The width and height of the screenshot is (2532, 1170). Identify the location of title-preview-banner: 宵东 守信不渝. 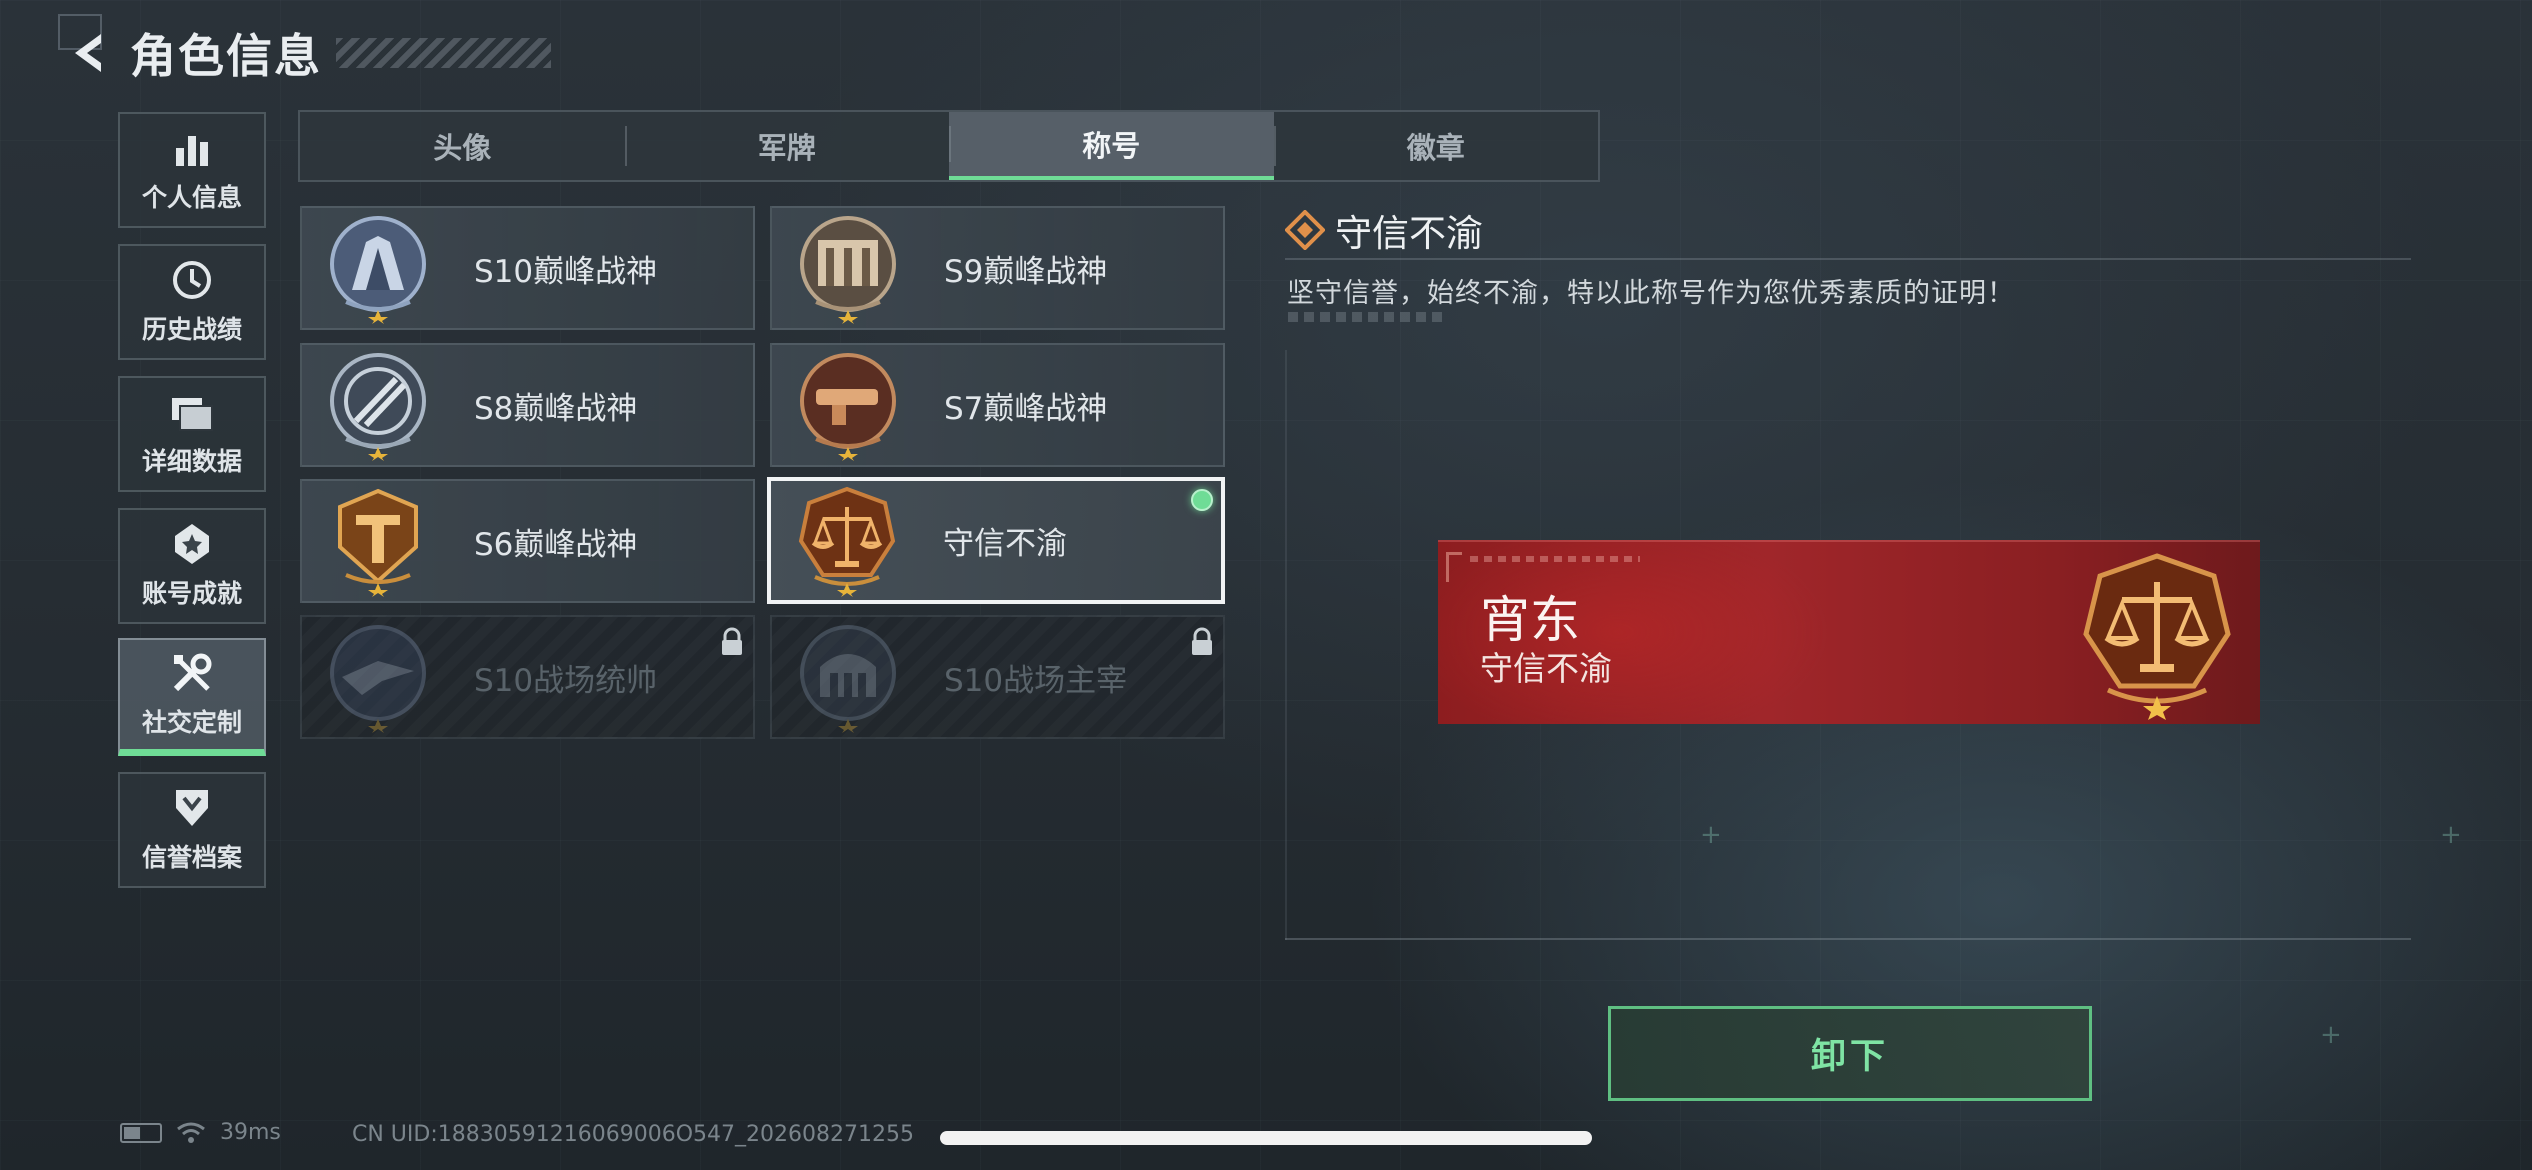
(1849, 632).